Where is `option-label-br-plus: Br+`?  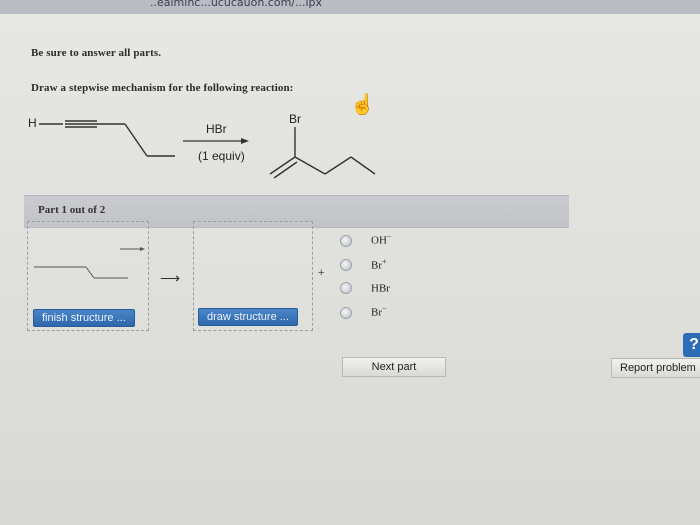
option-label-br-plus: Br+ is located at coordinates (379, 264).